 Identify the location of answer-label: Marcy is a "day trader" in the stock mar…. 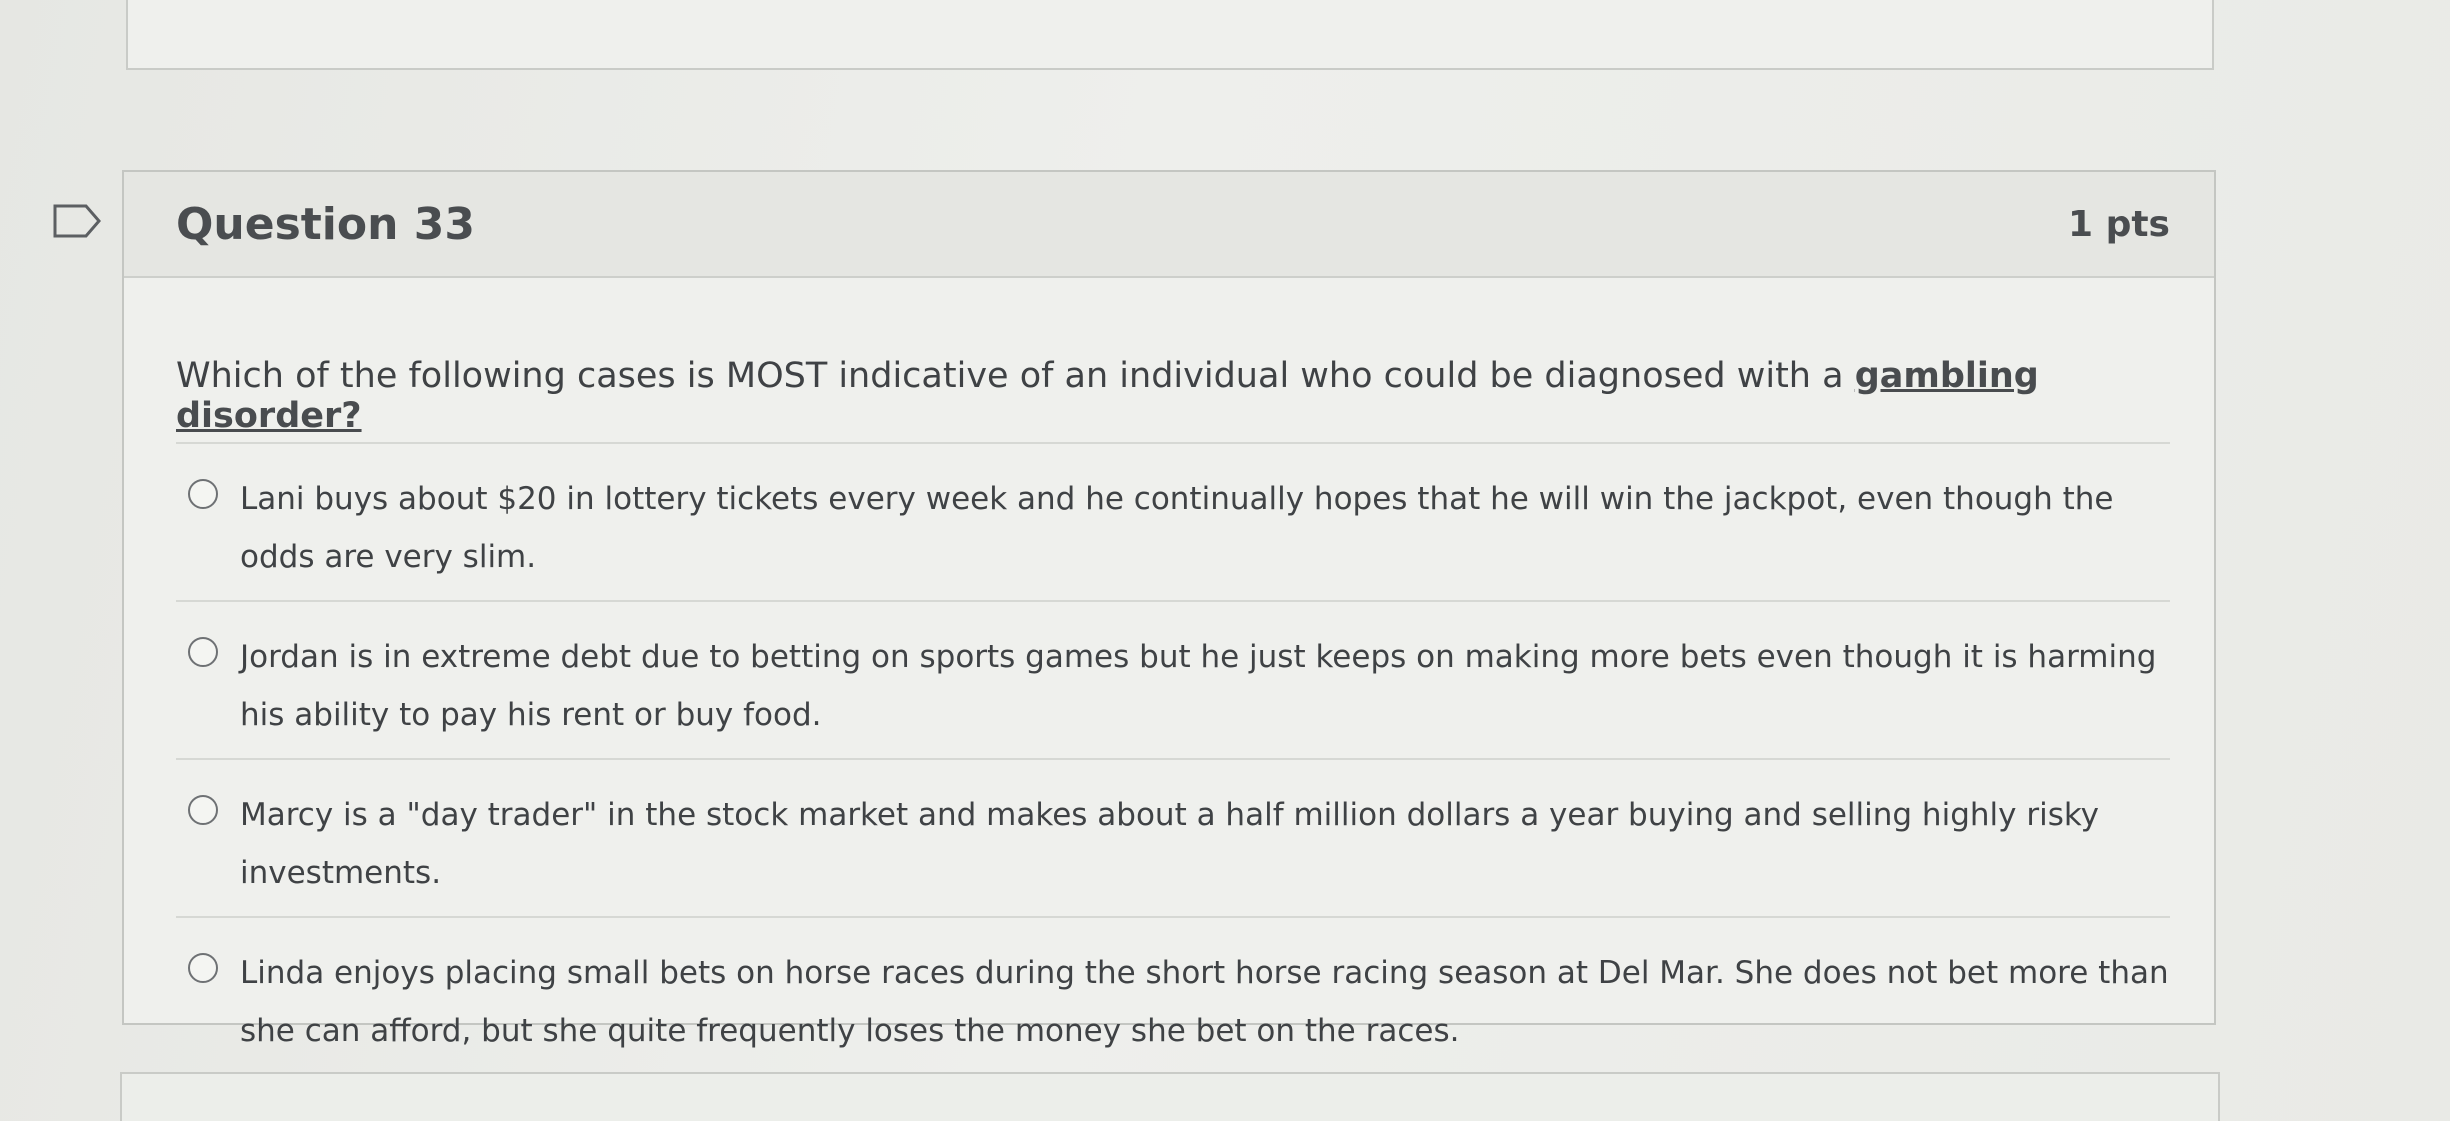
(1205, 844).